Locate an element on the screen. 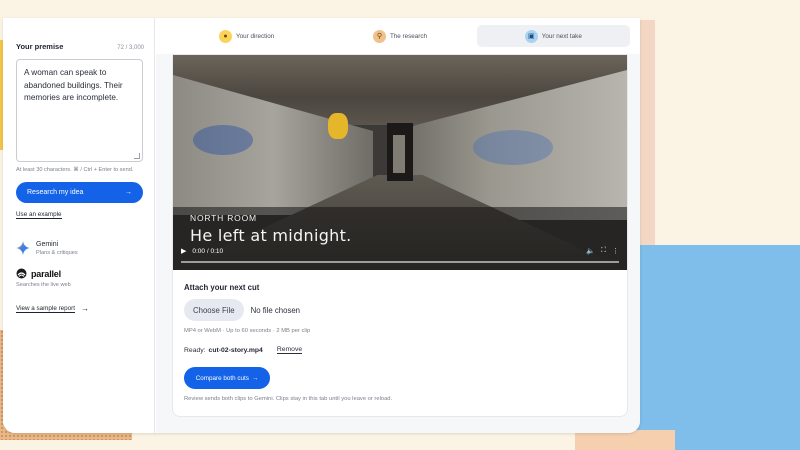  remove-link: Remove is located at coordinates (289, 350).